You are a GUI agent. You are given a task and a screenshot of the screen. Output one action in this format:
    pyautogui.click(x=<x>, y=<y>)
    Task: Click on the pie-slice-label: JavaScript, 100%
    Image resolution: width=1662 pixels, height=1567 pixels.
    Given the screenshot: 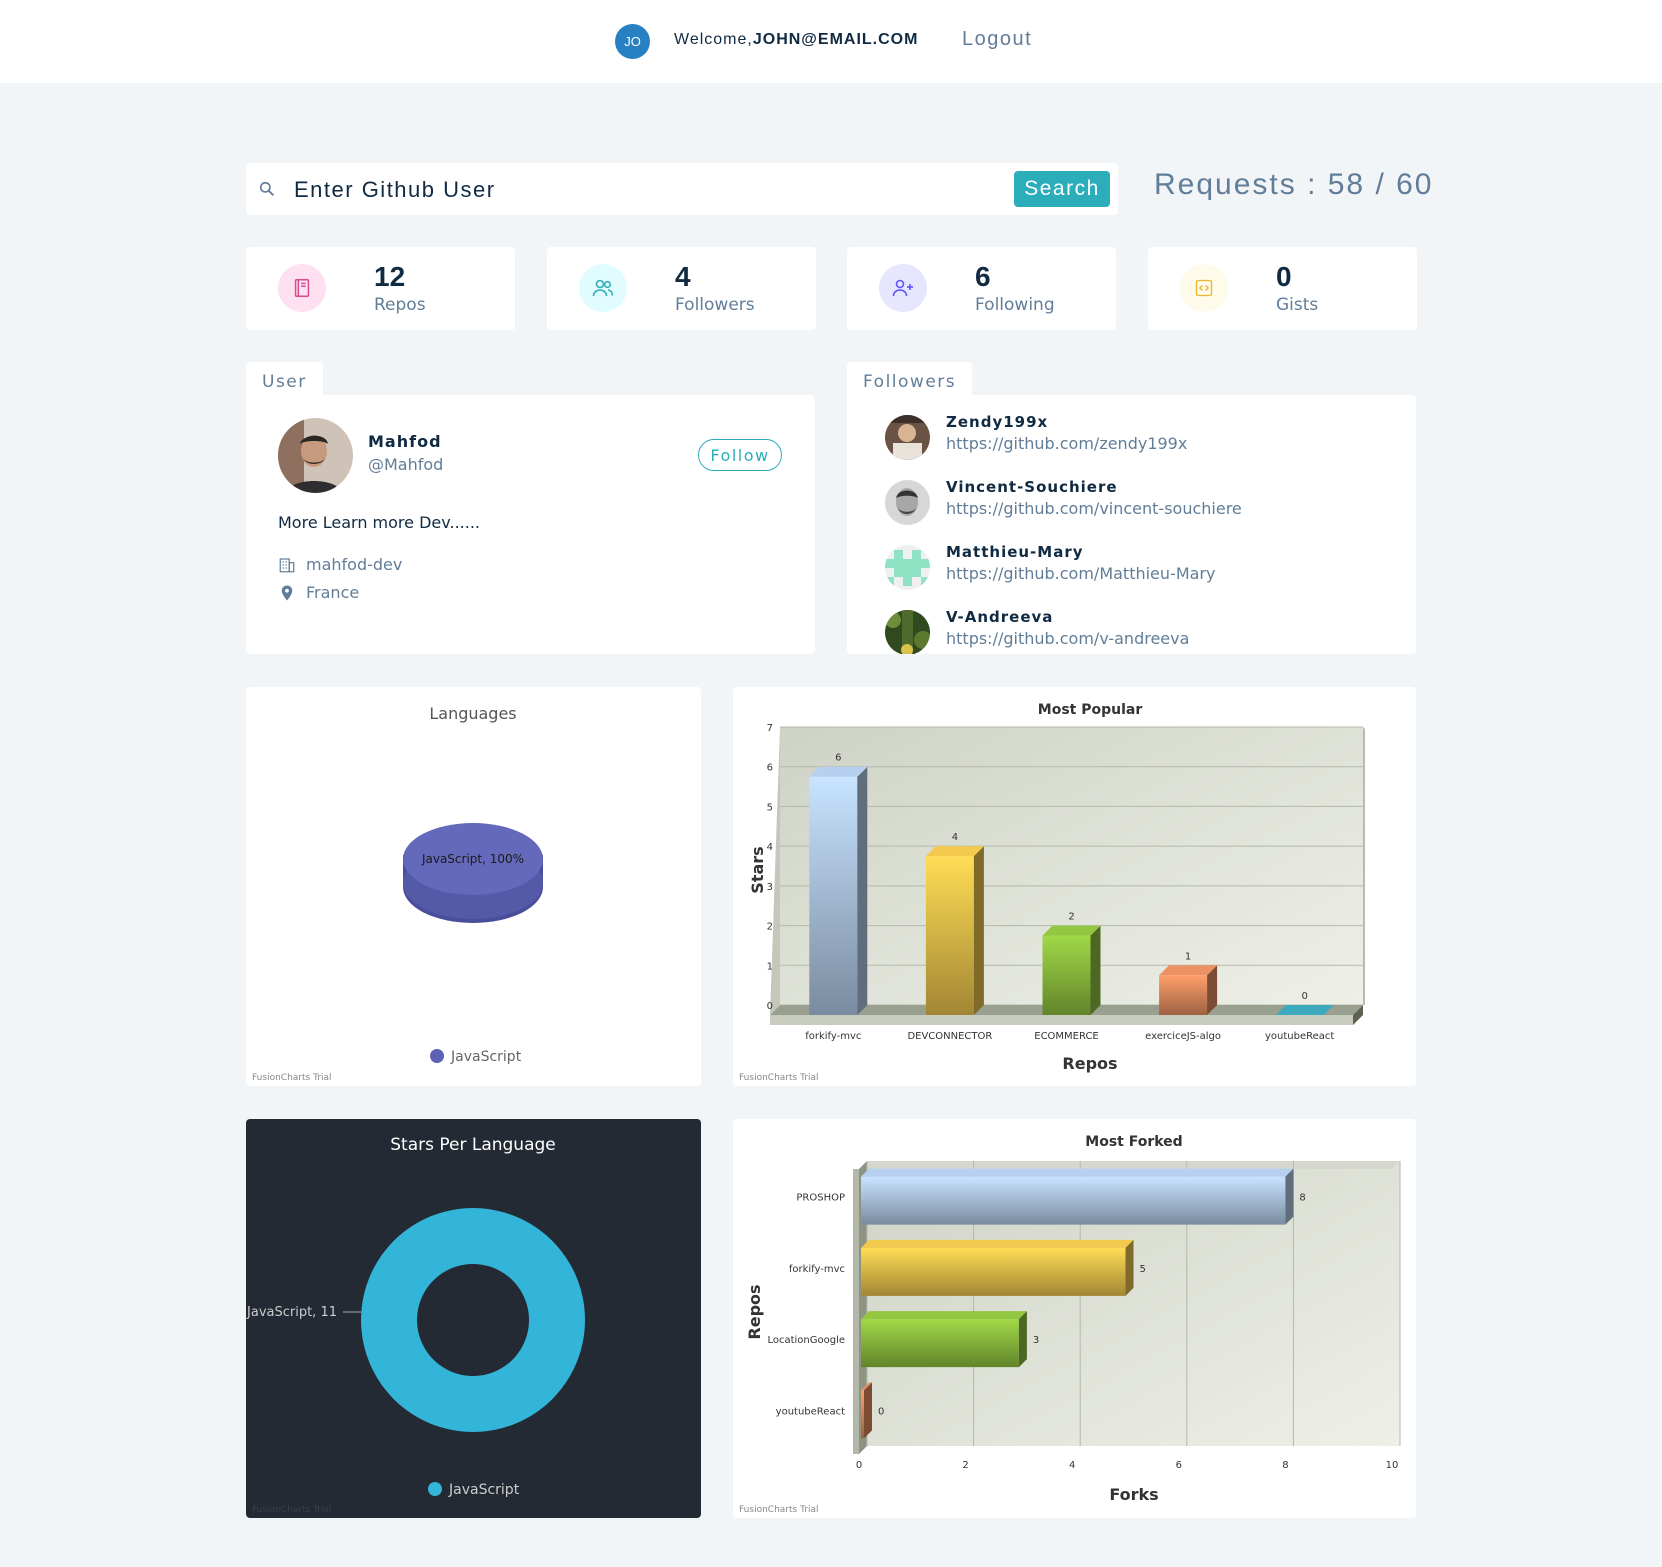 What is the action you would take?
    pyautogui.click(x=472, y=859)
    